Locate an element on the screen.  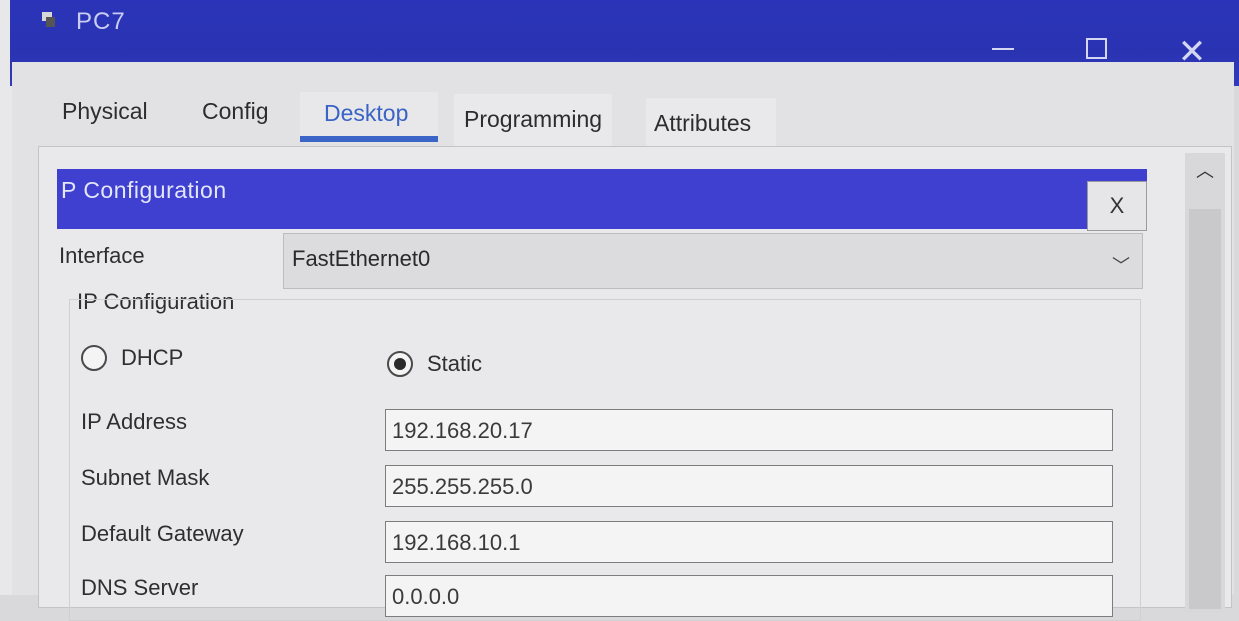
static-radio is located at coordinates (400, 364).